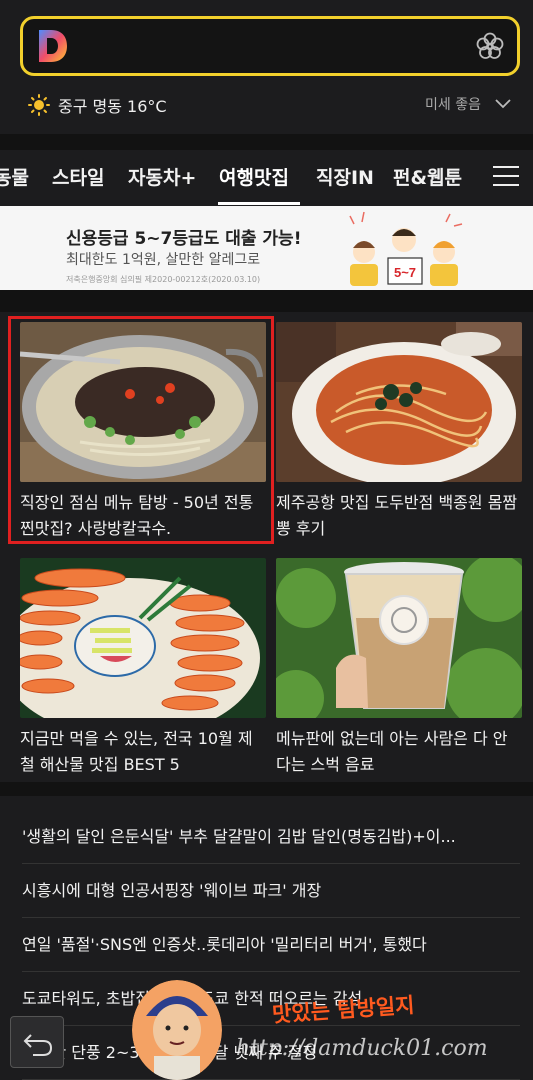 Image resolution: width=533 pixels, height=1080 pixels. I want to click on back-button, so click(37, 1042).